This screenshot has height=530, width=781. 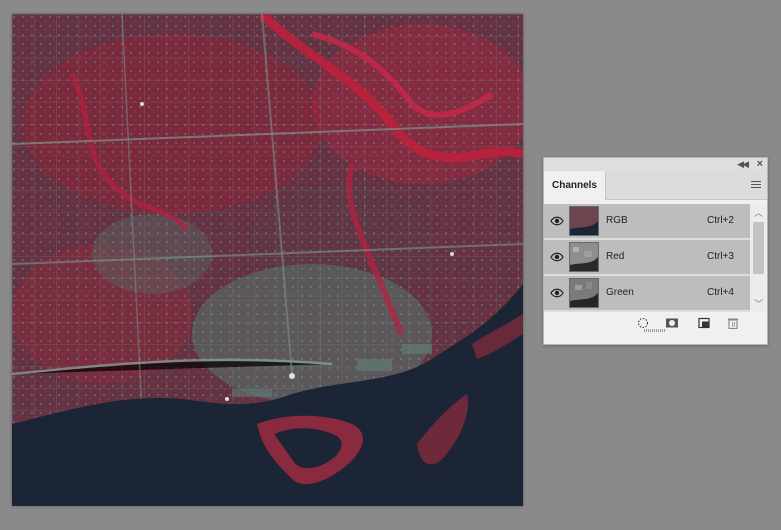 What do you see at coordinates (655, 323) in the screenshot?
I see `panel-bottom-toolbar` at bounding box center [655, 323].